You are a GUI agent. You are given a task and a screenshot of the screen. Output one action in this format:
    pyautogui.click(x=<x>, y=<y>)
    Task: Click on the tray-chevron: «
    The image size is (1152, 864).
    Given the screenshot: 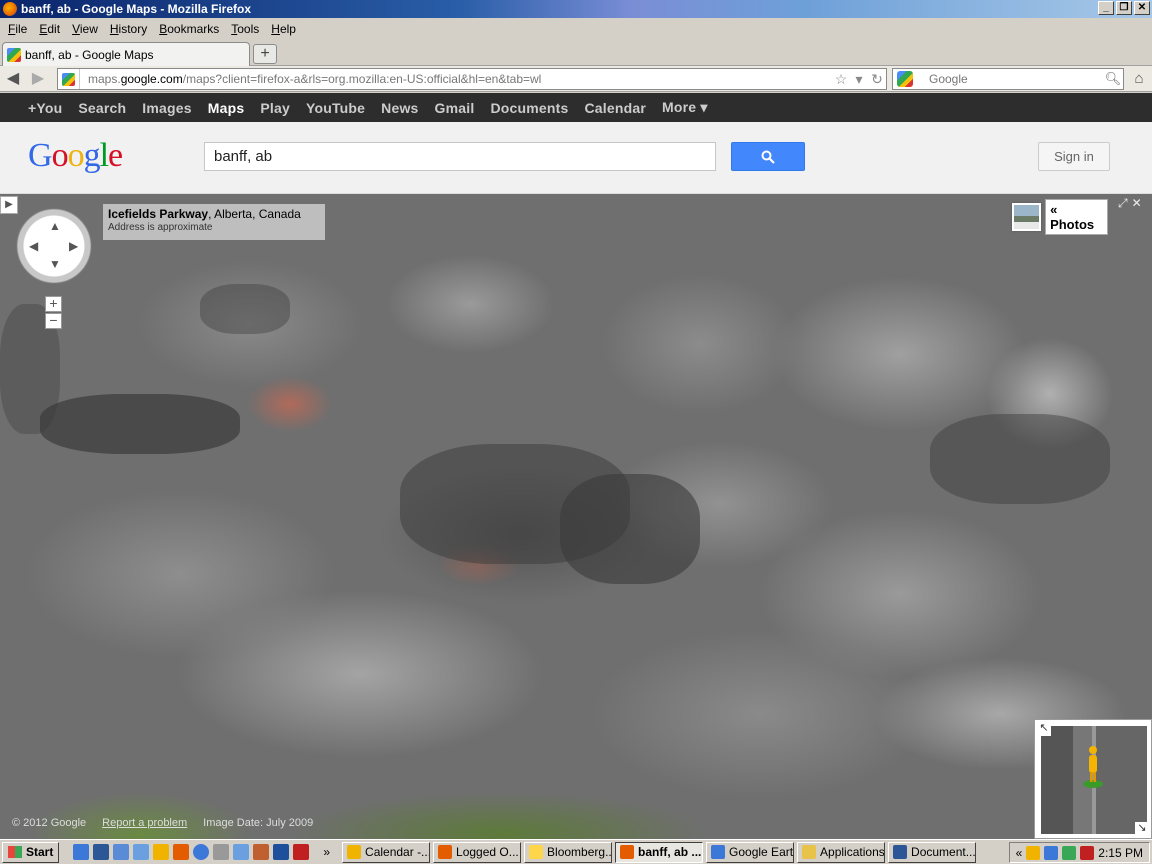 What is the action you would take?
    pyautogui.click(x=1019, y=853)
    